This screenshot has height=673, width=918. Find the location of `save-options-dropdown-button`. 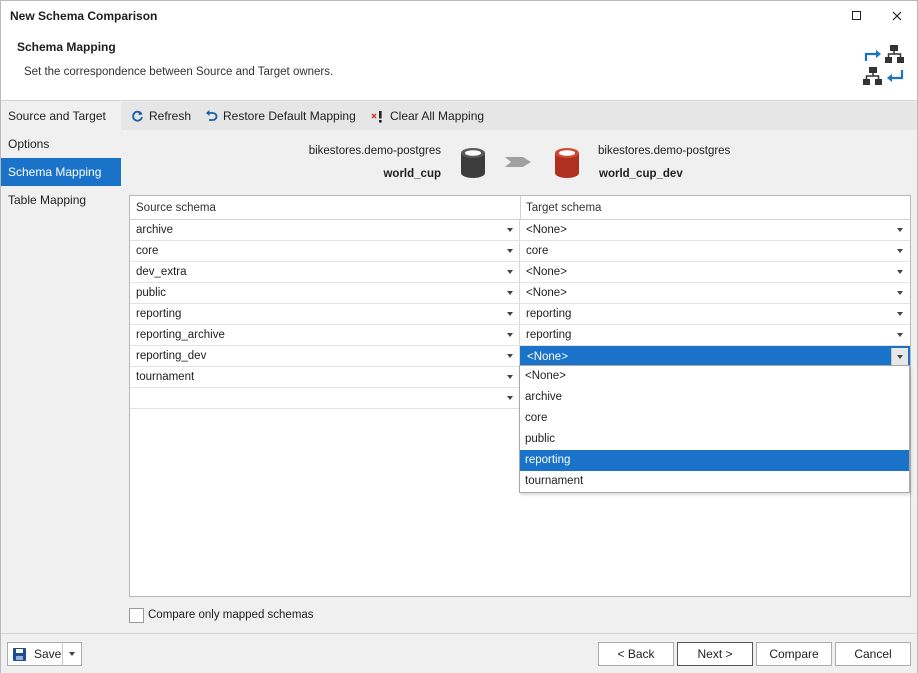

save-options-dropdown-button is located at coordinates (72, 654).